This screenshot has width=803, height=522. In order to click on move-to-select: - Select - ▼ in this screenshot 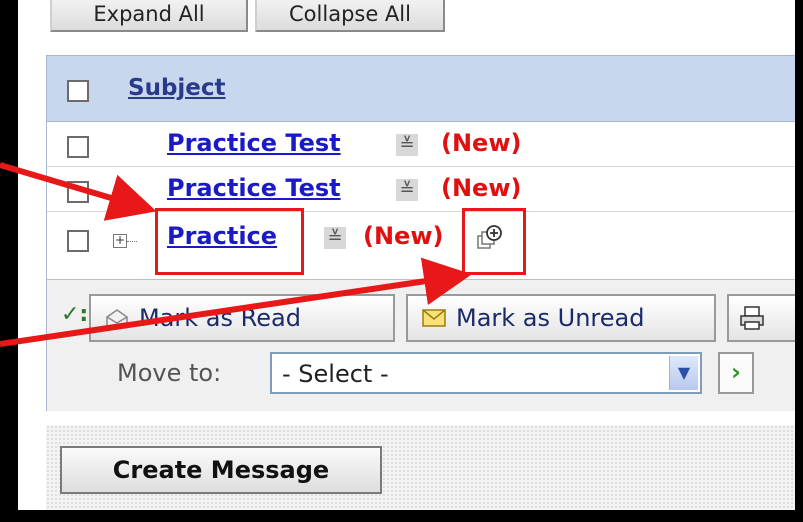, I will do `click(486, 373)`.